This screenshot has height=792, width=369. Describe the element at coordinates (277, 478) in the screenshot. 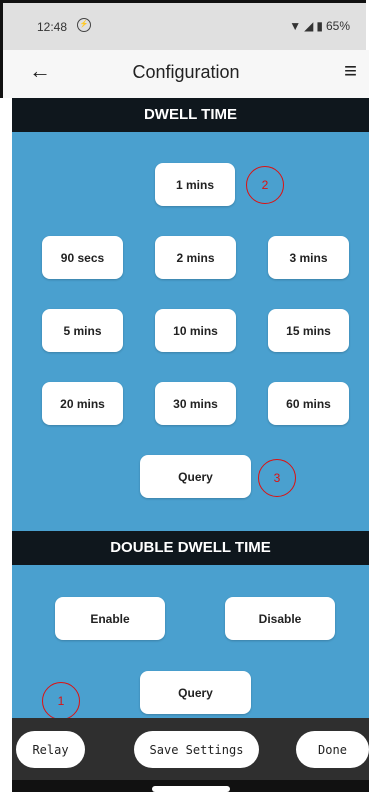

I see `marker-3: 3` at that location.